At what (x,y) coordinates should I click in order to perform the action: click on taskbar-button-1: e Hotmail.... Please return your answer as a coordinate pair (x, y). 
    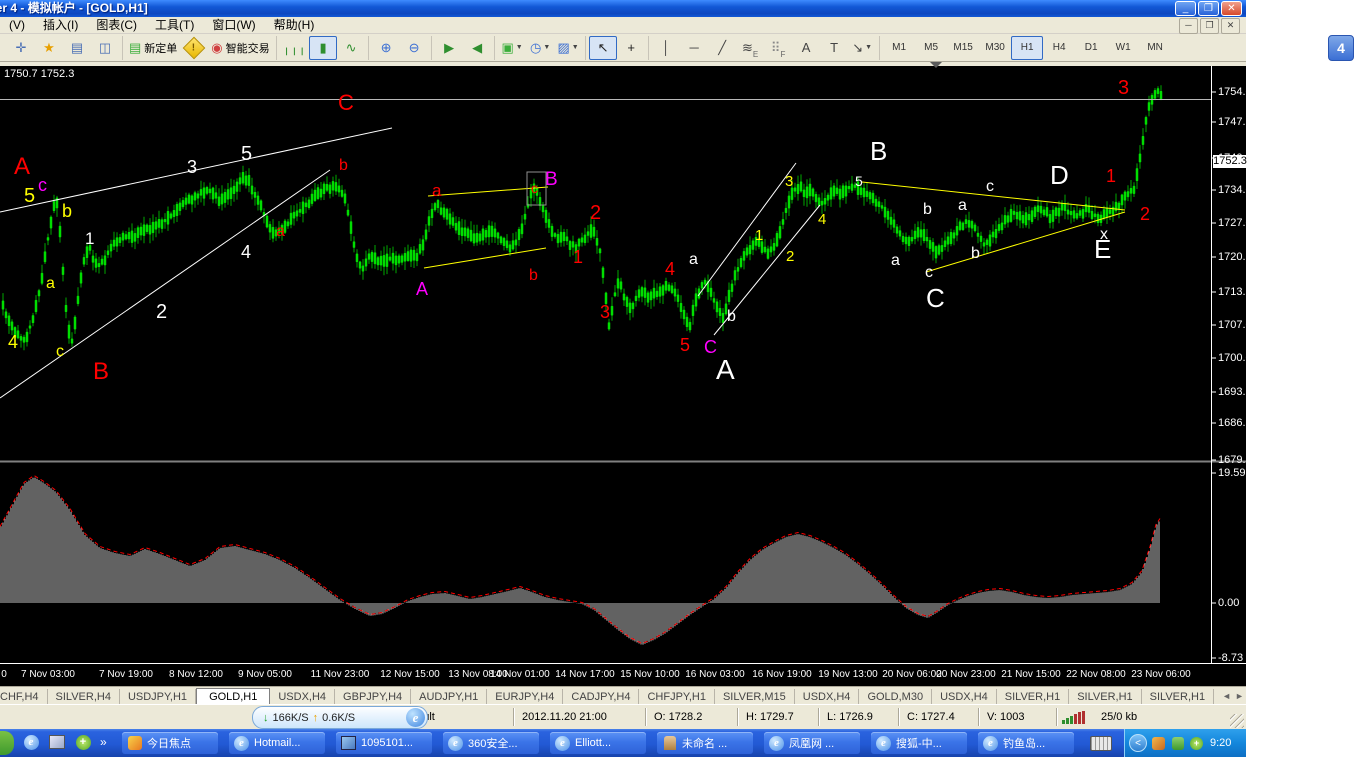
    Looking at the image, I should click on (277, 743).